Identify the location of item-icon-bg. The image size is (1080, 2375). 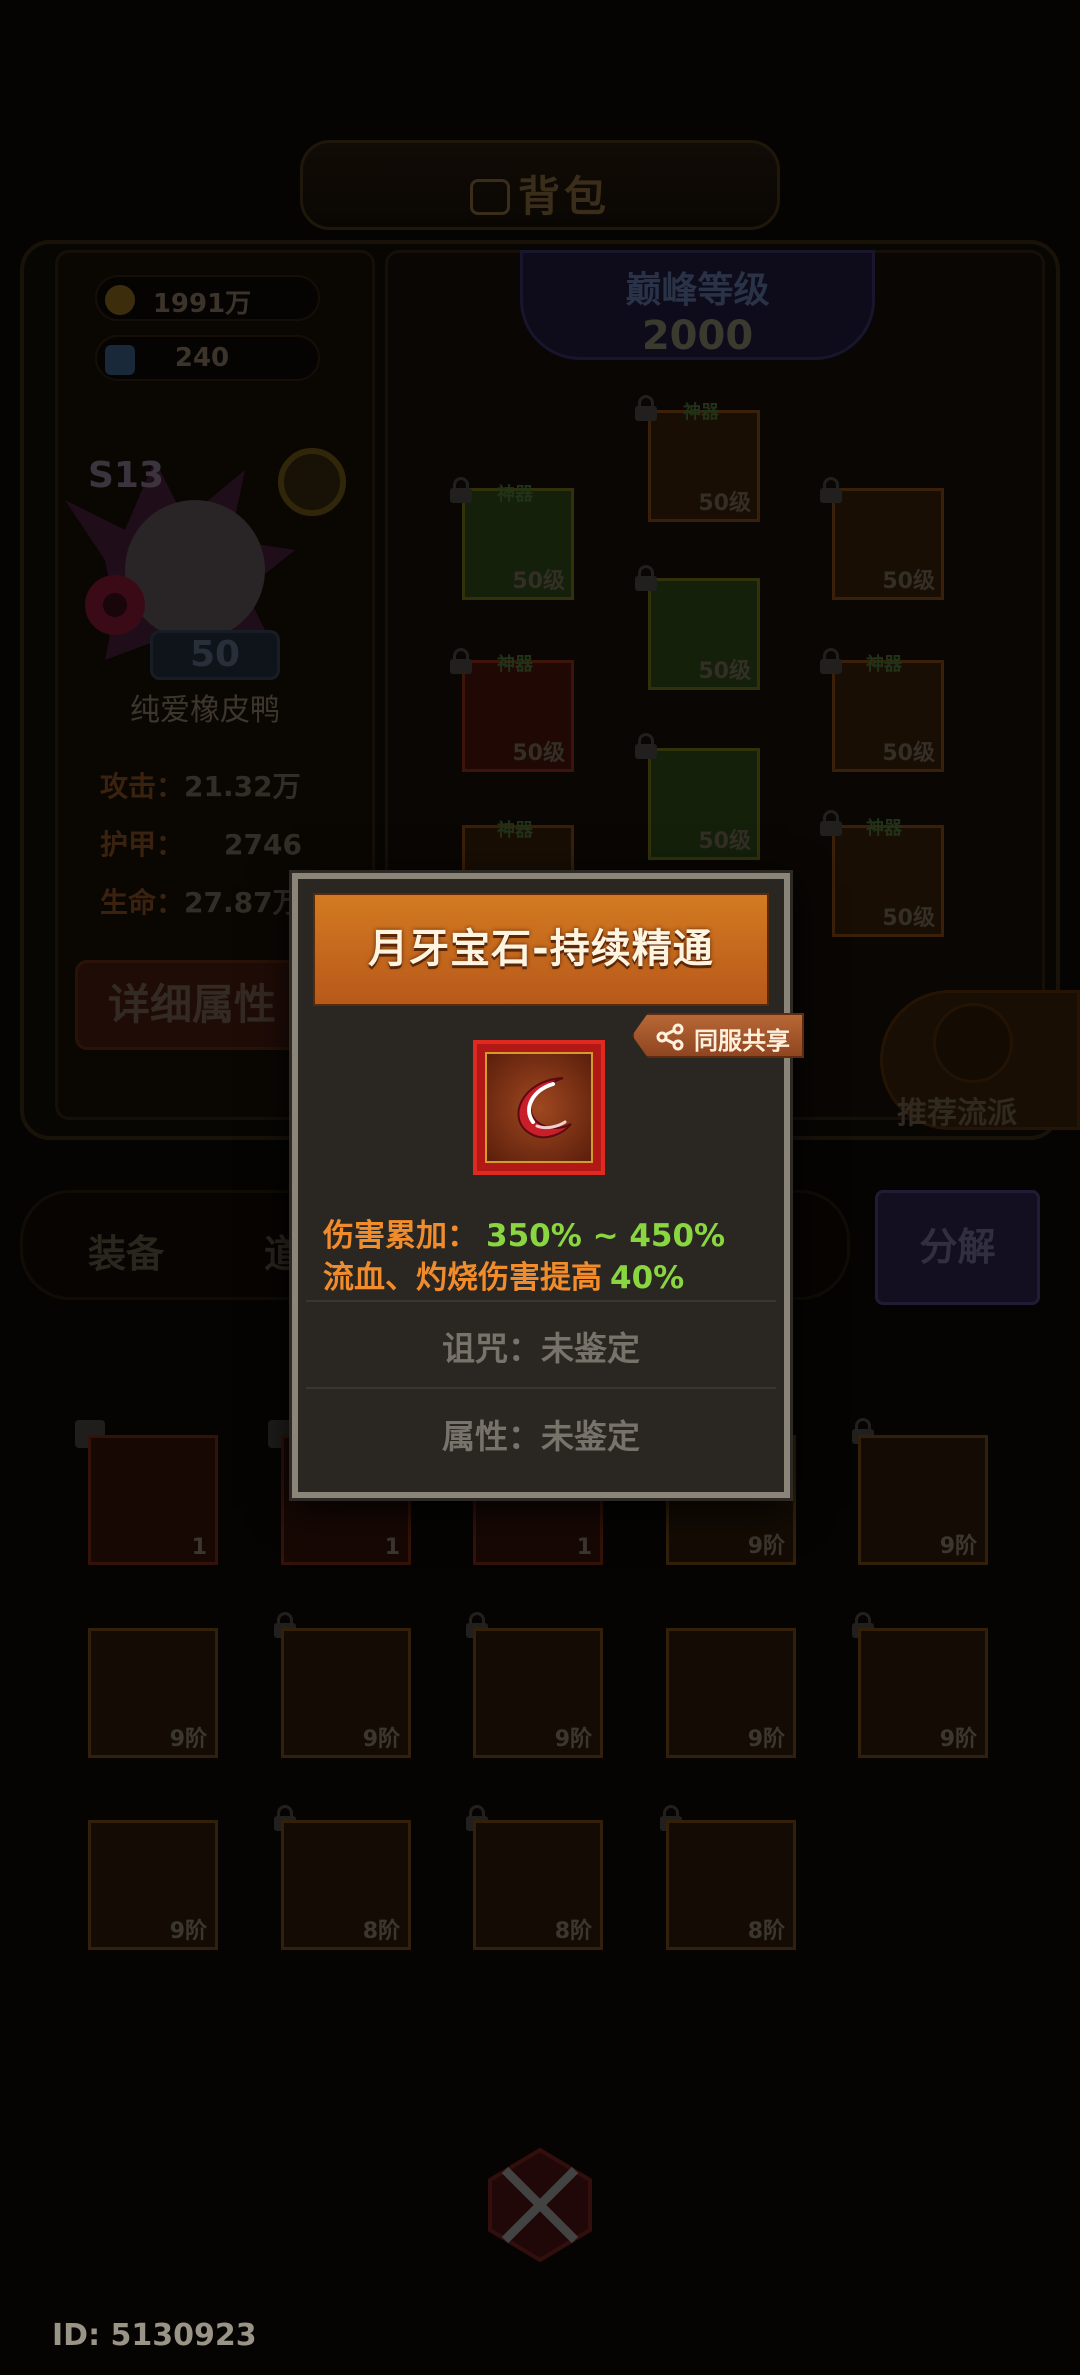
(539, 1107).